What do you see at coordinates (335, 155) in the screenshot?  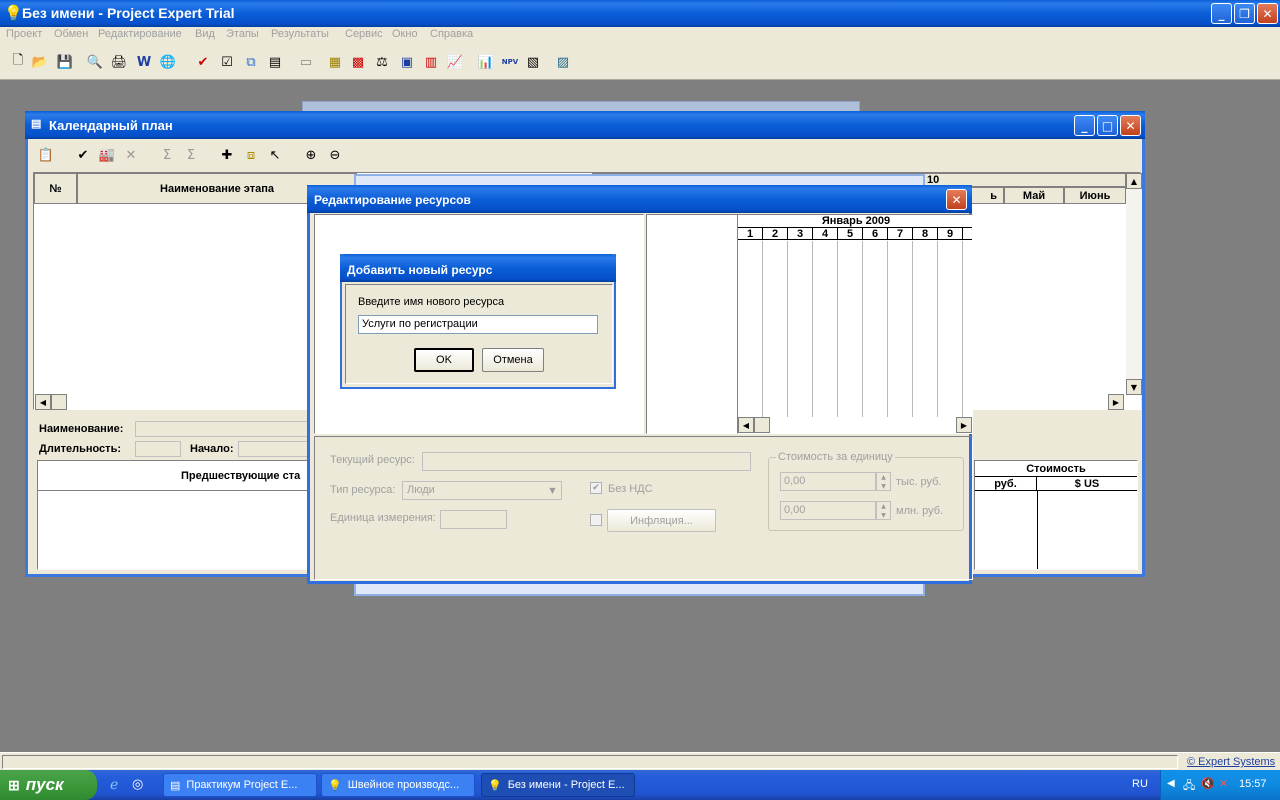 I see `zoom-out-icon: ⊖` at bounding box center [335, 155].